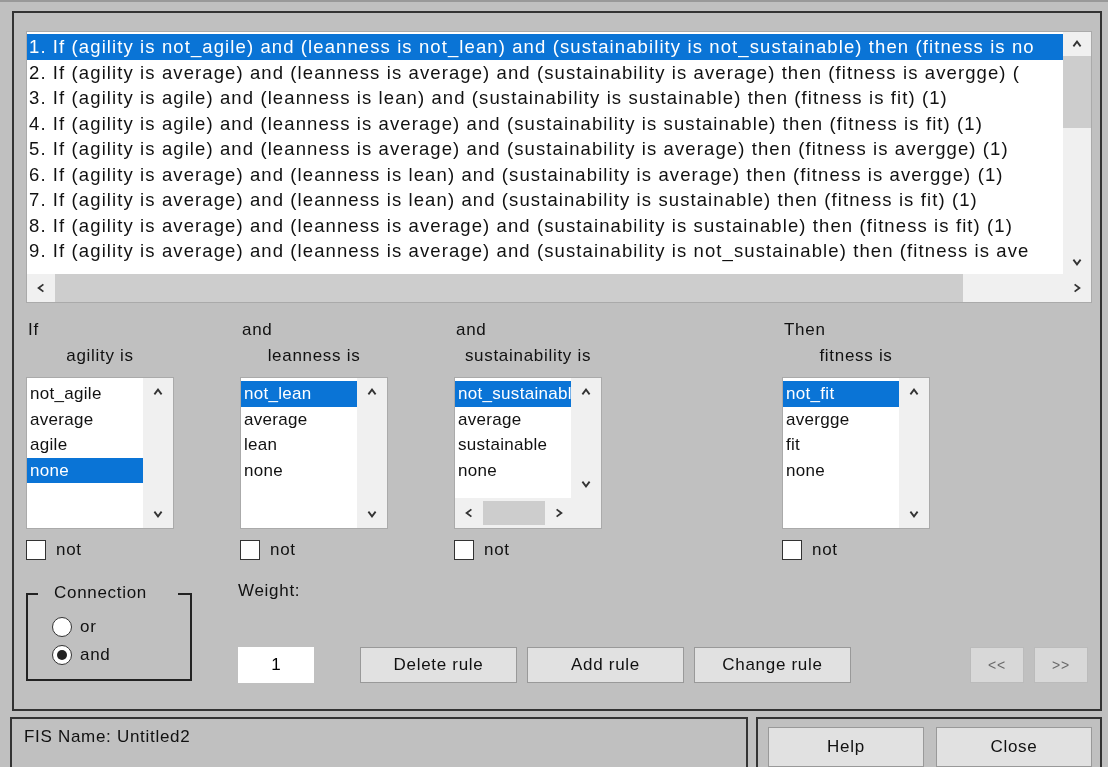  I want to click on term-item: agile, so click(85, 445).